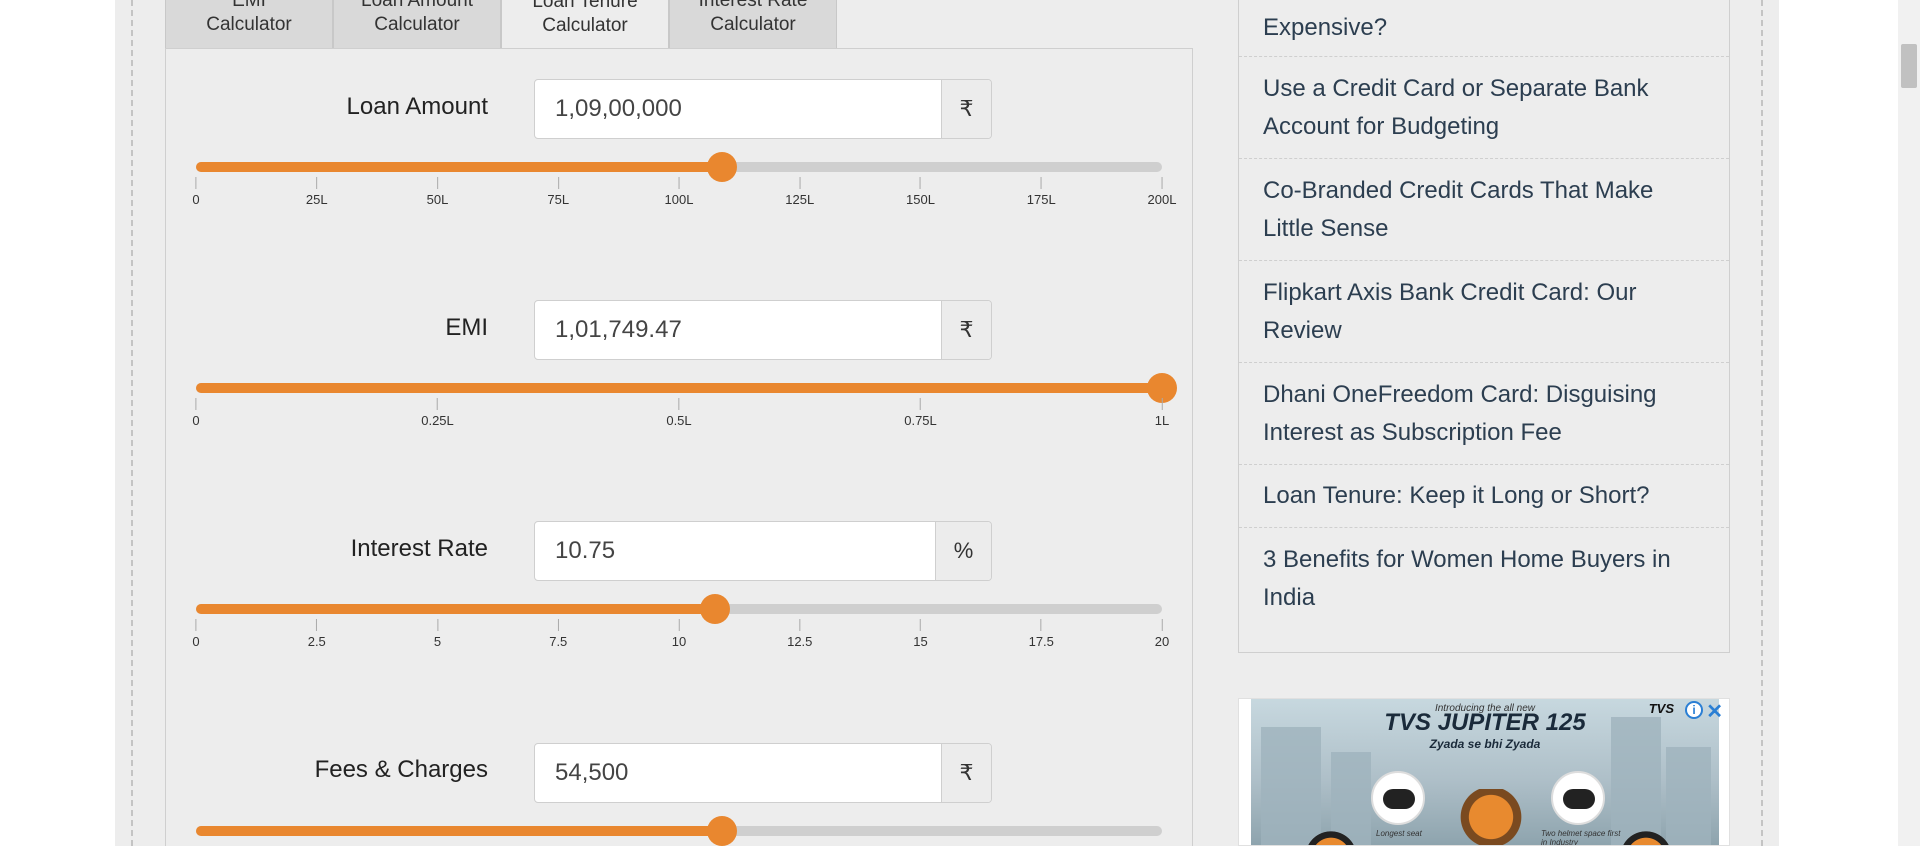  What do you see at coordinates (679, 641) in the screenshot?
I see `tick-label: 10` at bounding box center [679, 641].